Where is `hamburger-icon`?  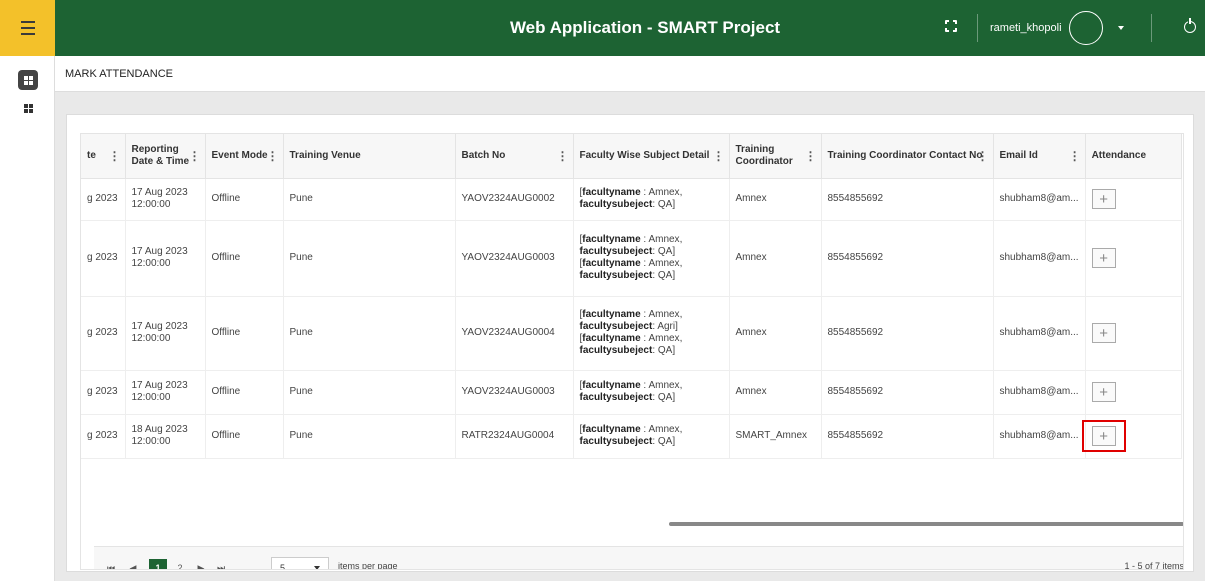
hamburger-icon is located at coordinates (27, 28).